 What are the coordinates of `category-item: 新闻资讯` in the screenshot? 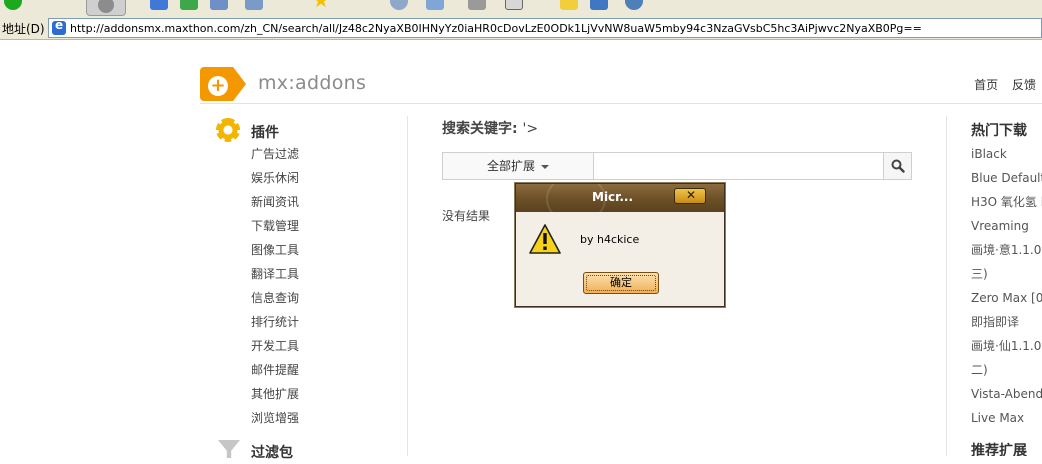 It's located at (275, 206).